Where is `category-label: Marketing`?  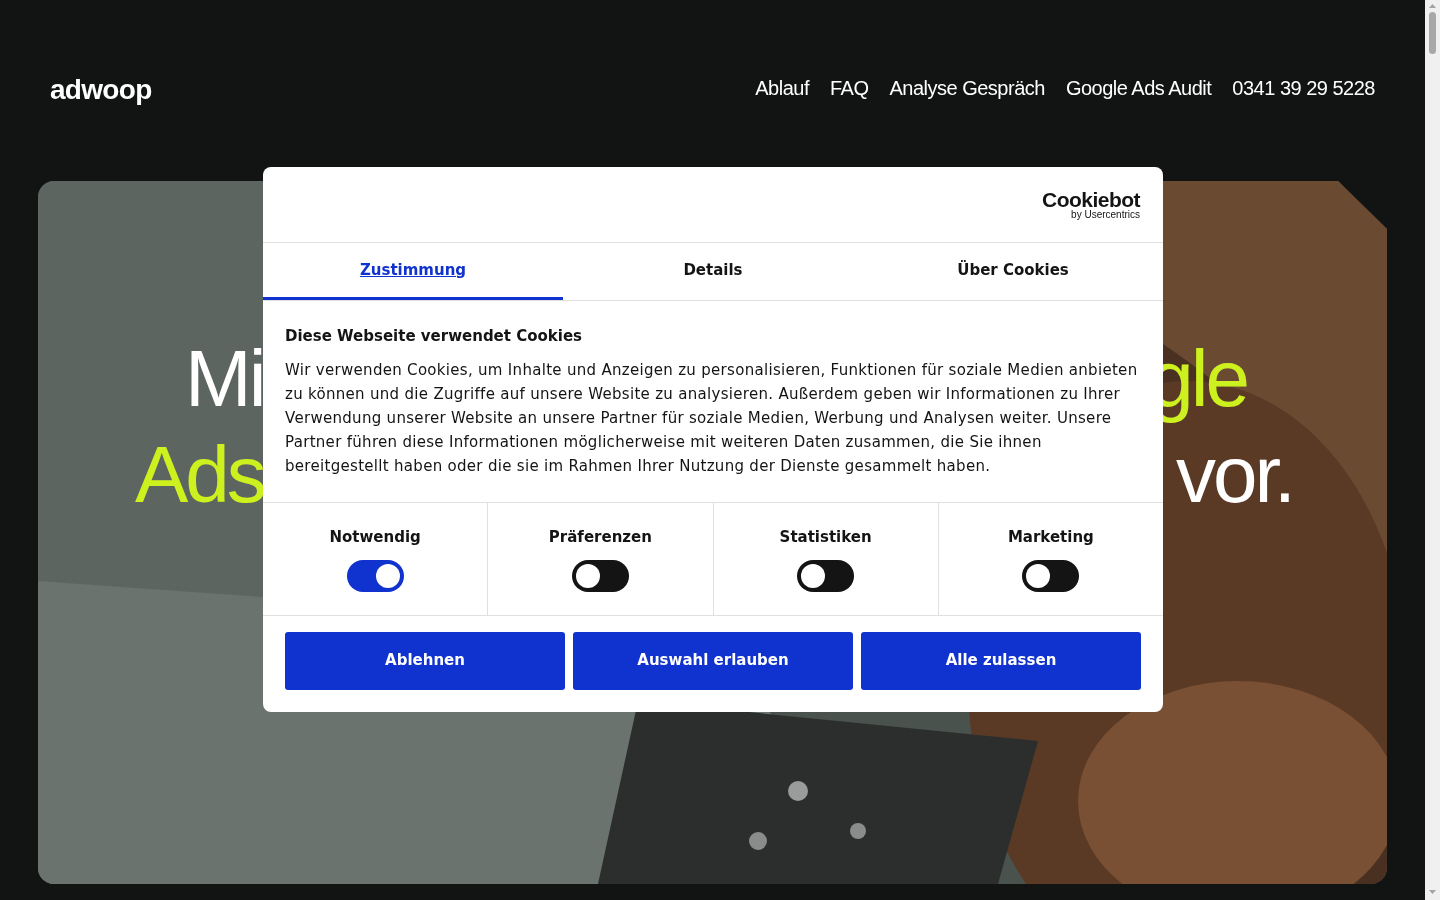 category-label: Marketing is located at coordinates (1050, 537).